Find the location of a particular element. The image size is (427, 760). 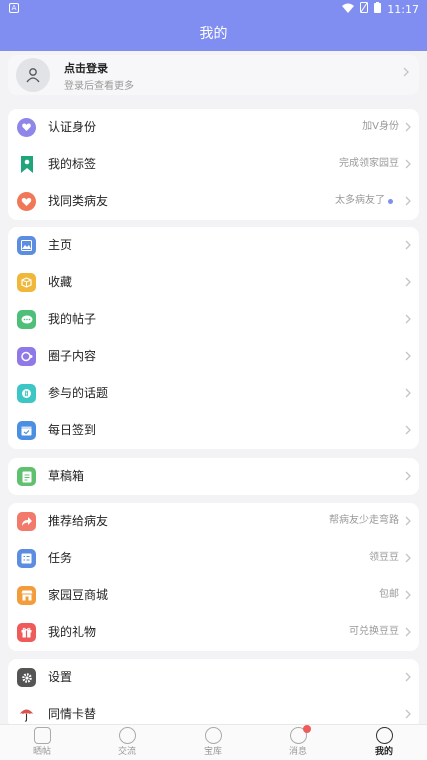

menu-group-settings: 设置 同情卡替 is located at coordinates (213, 694).